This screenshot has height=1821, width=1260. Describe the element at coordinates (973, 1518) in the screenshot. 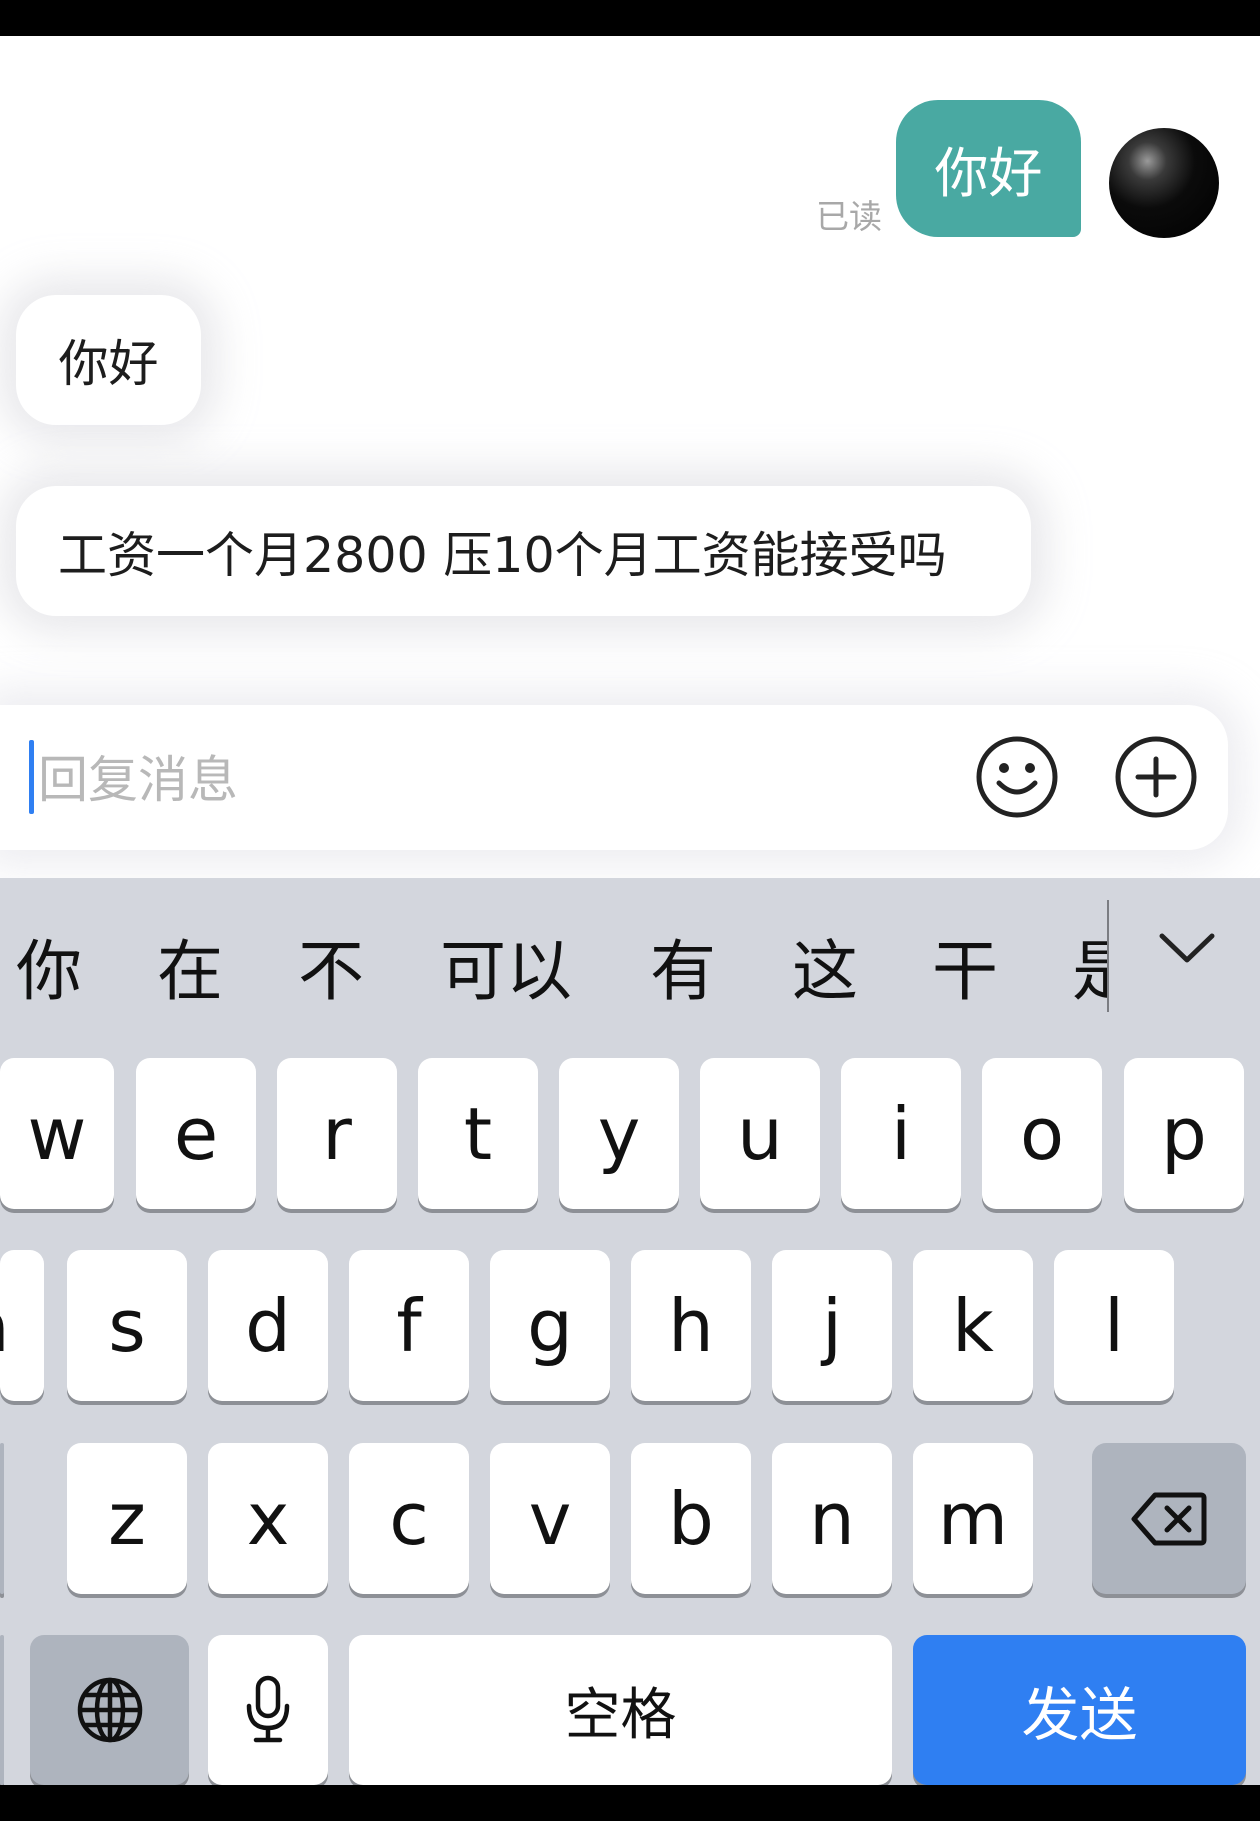

I see `key-m: m` at that location.